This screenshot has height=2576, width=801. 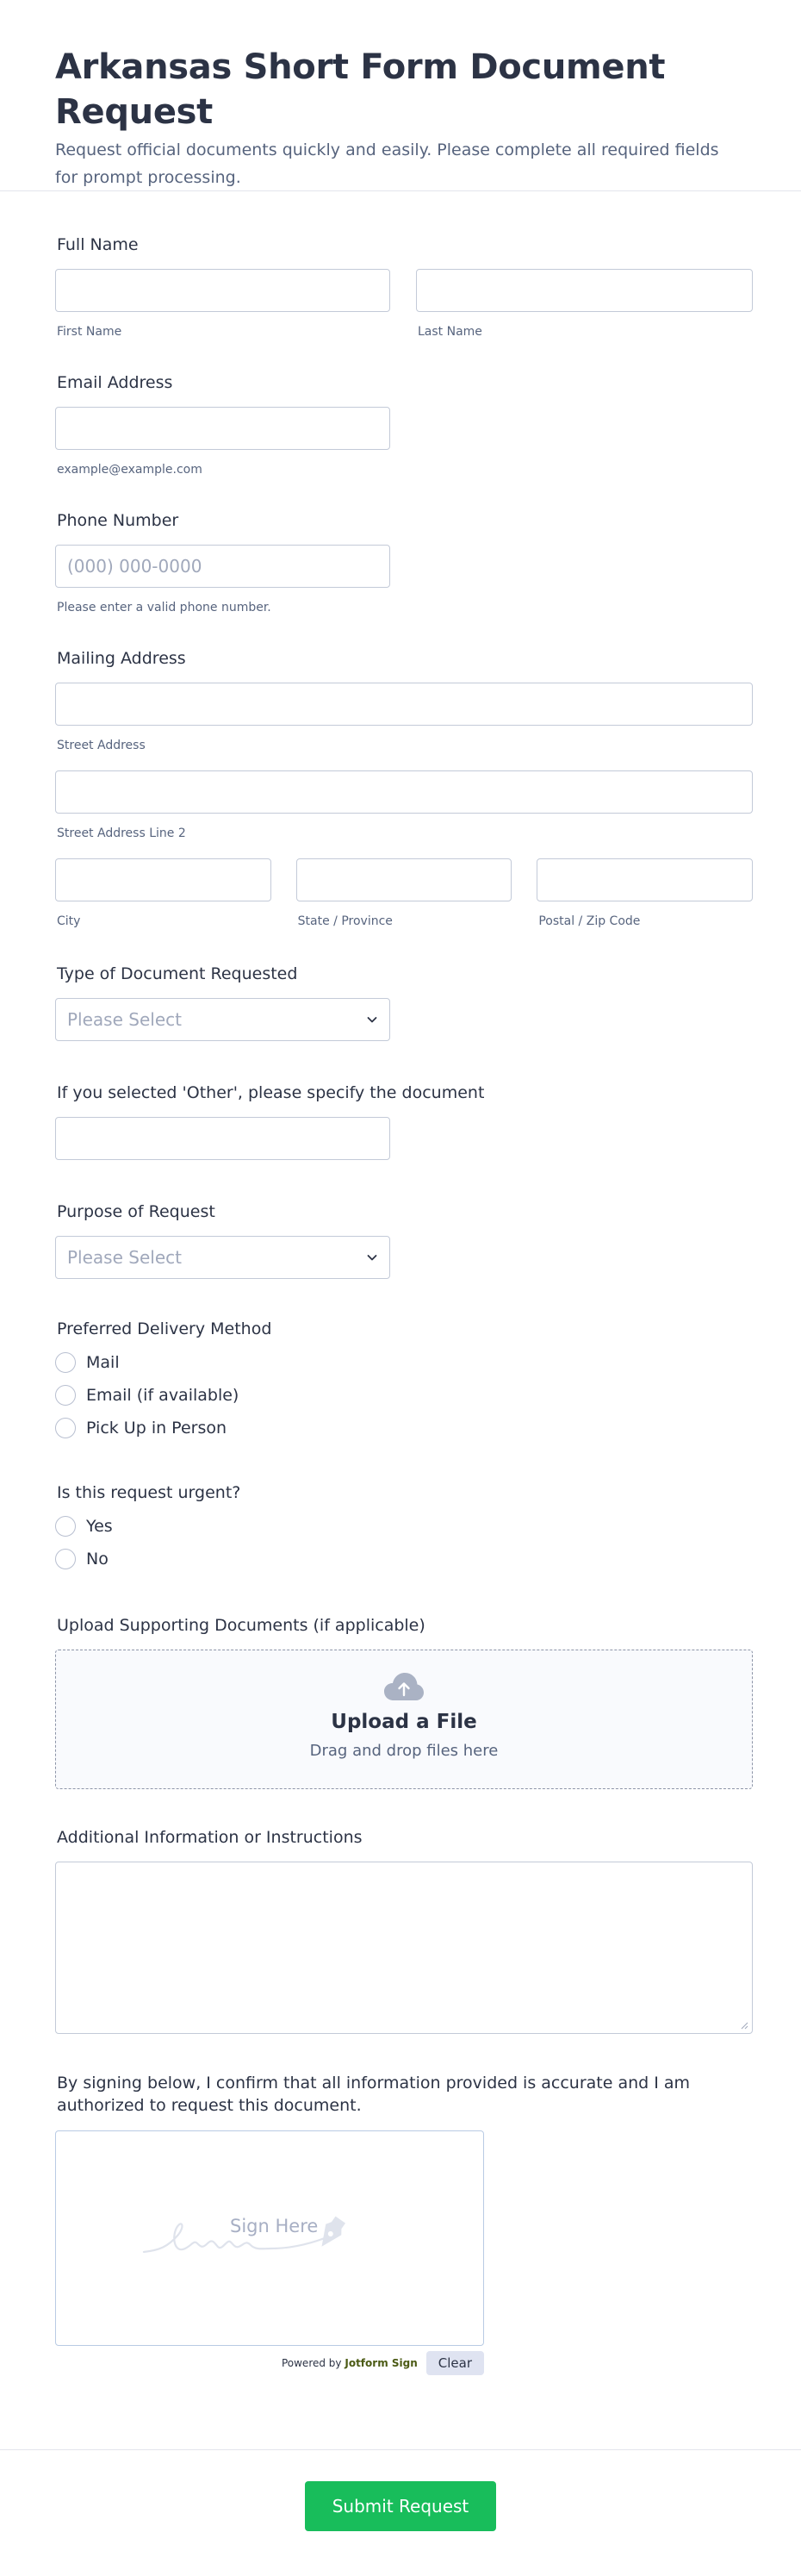 What do you see at coordinates (404, 1559) in the screenshot?
I see `urgent-option-no: No` at bounding box center [404, 1559].